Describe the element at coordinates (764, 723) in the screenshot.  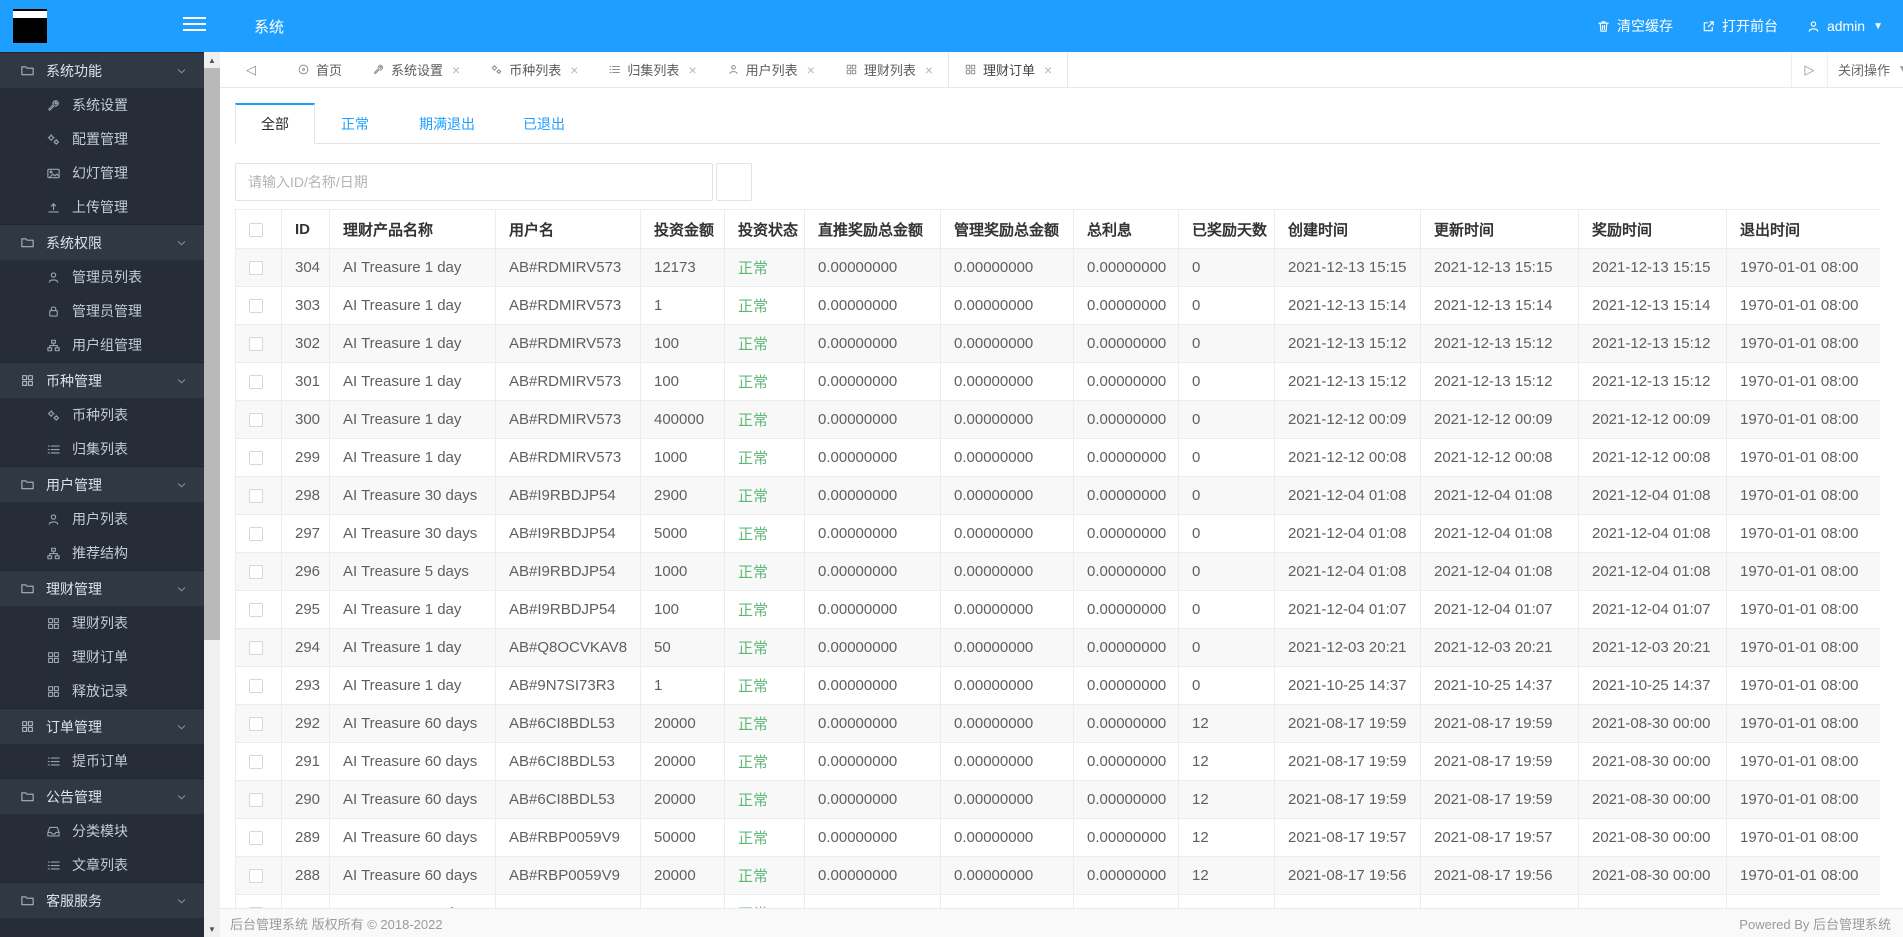
I see `cell-status: 正常` at that location.